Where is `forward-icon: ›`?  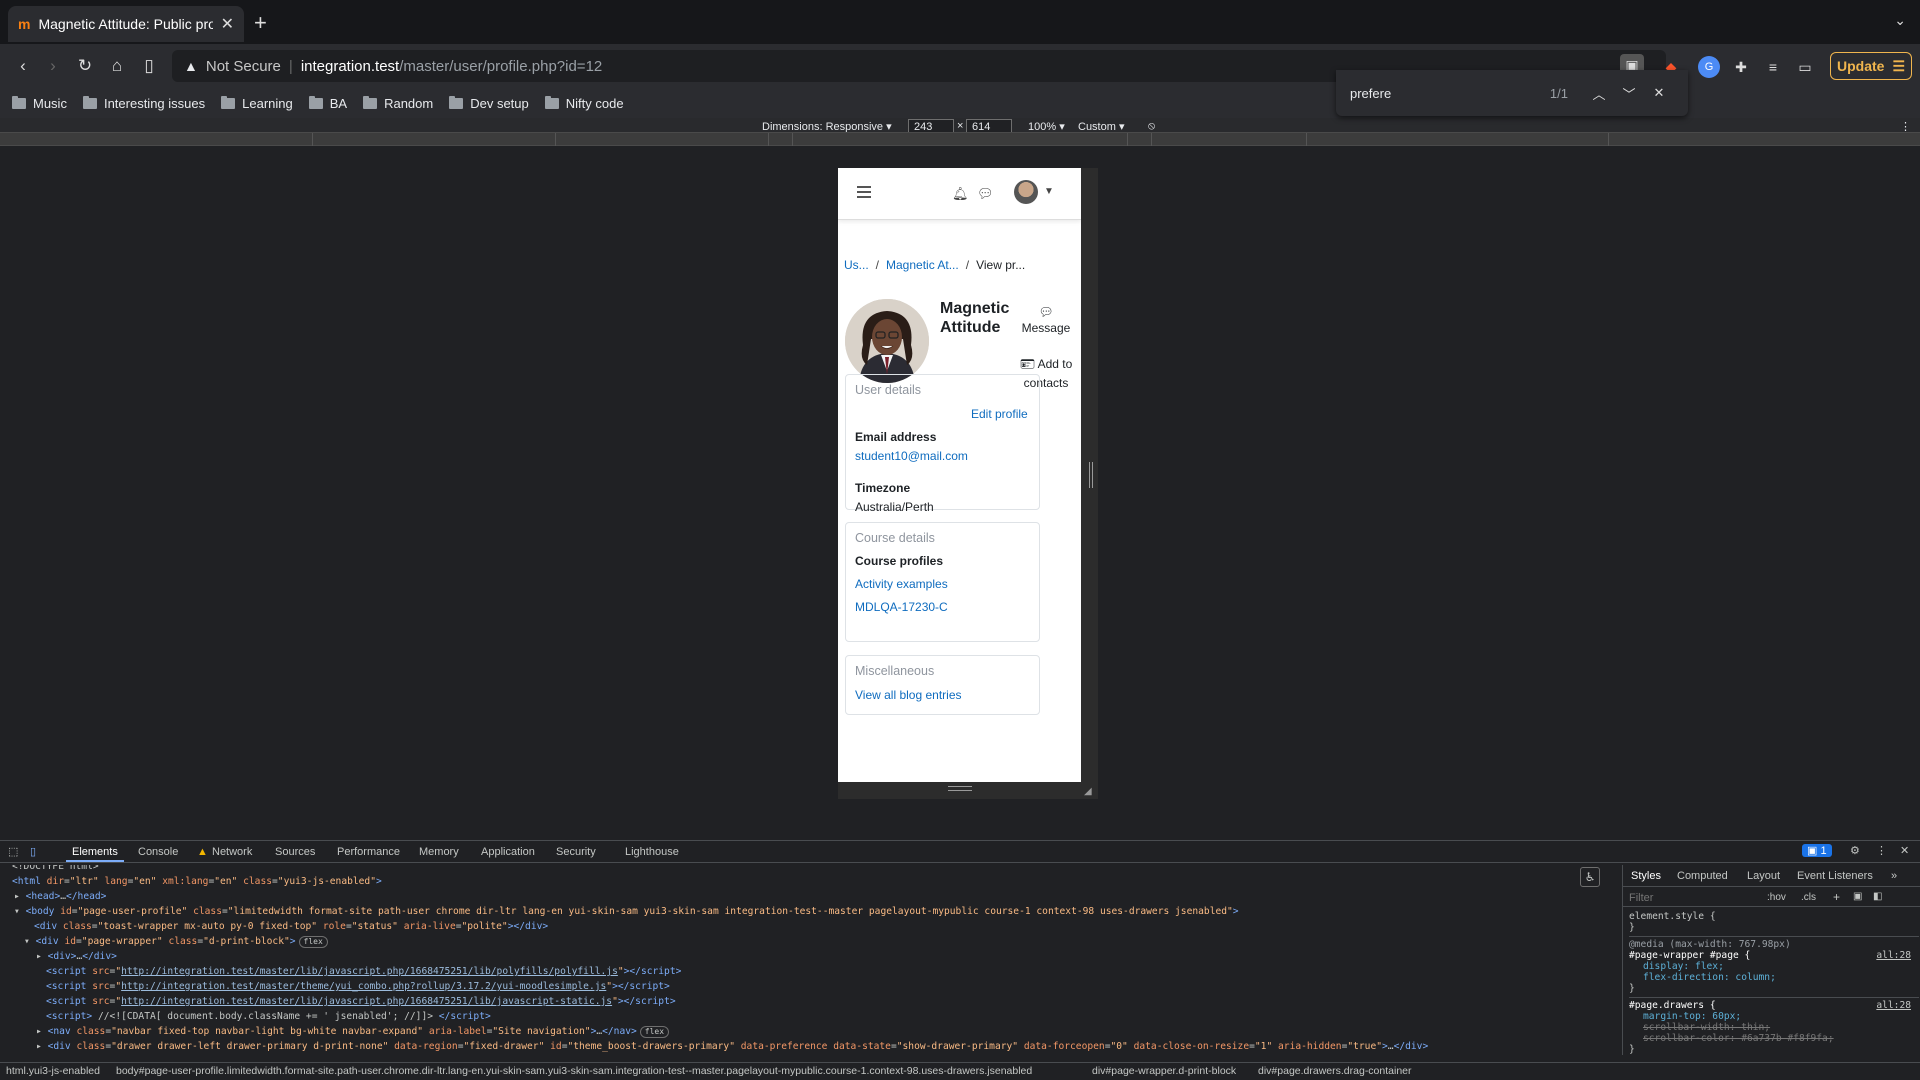 forward-icon: › is located at coordinates (53, 66).